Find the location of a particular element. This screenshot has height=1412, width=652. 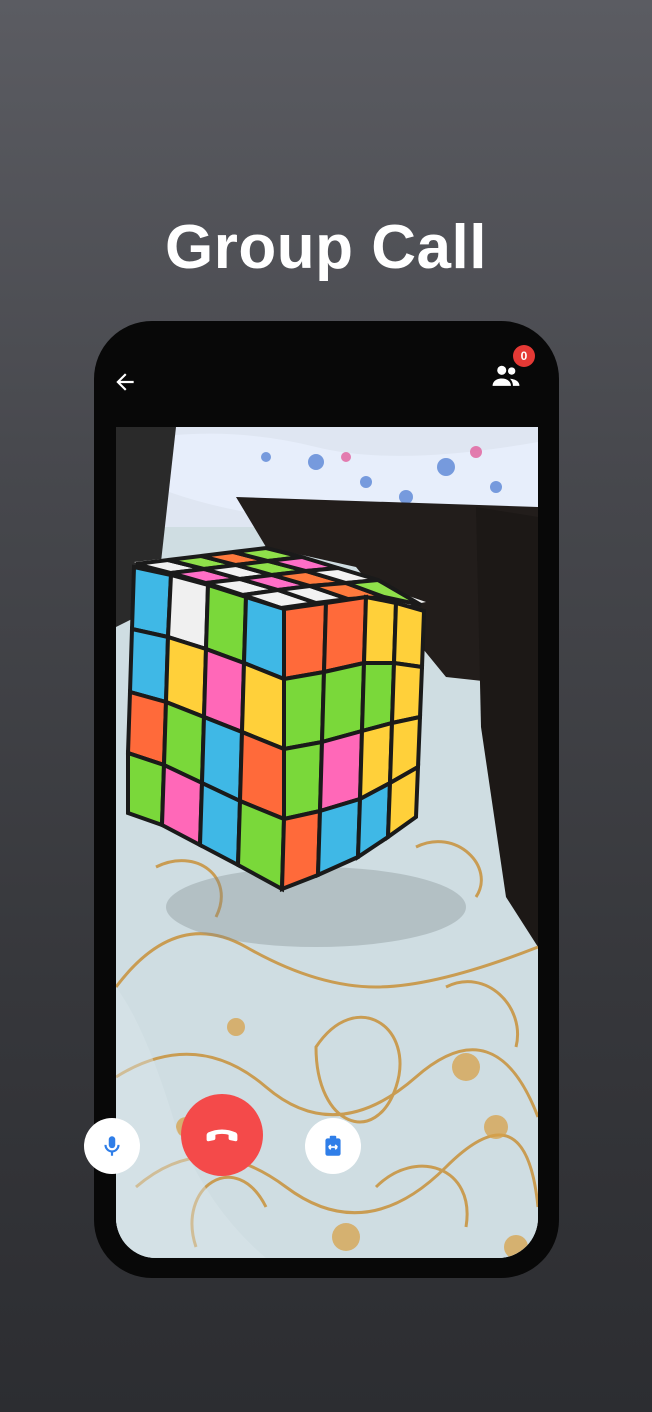

back-button is located at coordinates (125, 382).